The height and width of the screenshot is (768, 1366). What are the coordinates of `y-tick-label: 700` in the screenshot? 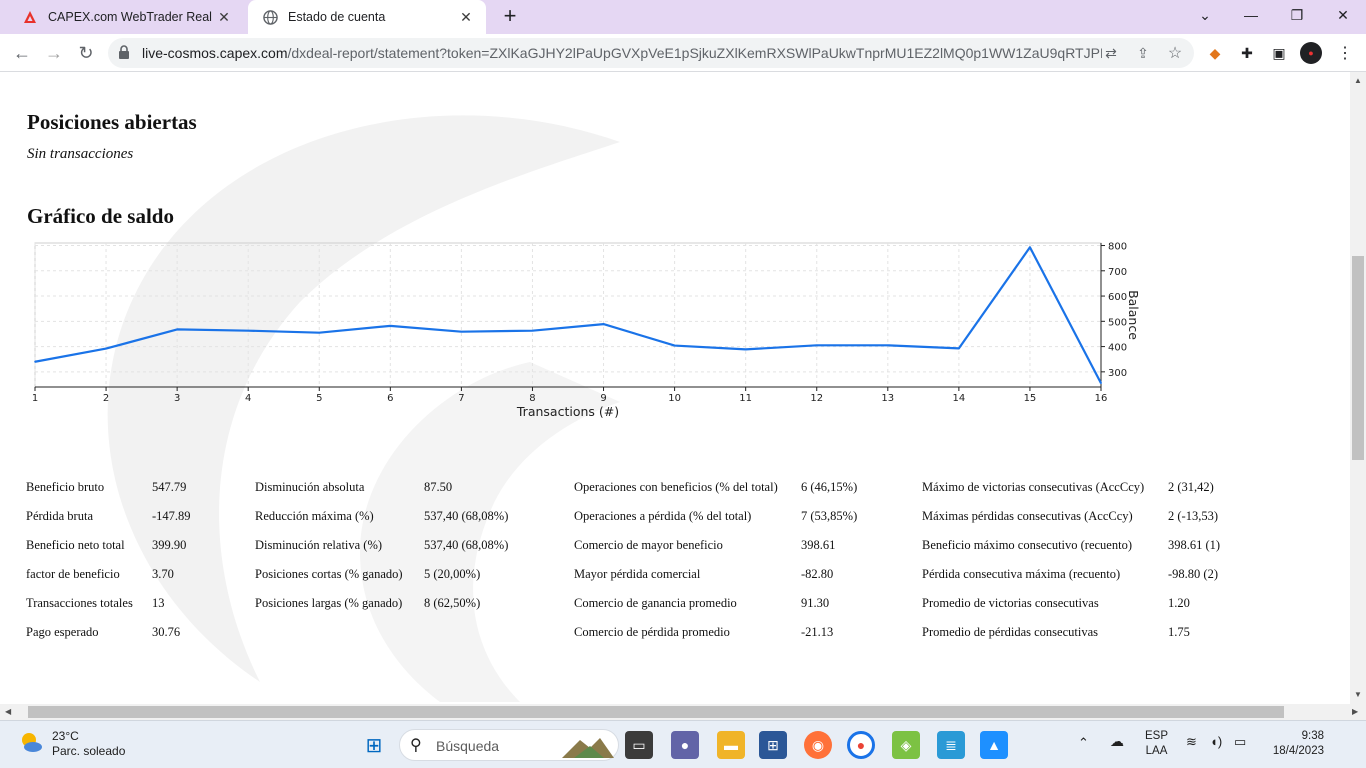 It's located at (1117, 272).